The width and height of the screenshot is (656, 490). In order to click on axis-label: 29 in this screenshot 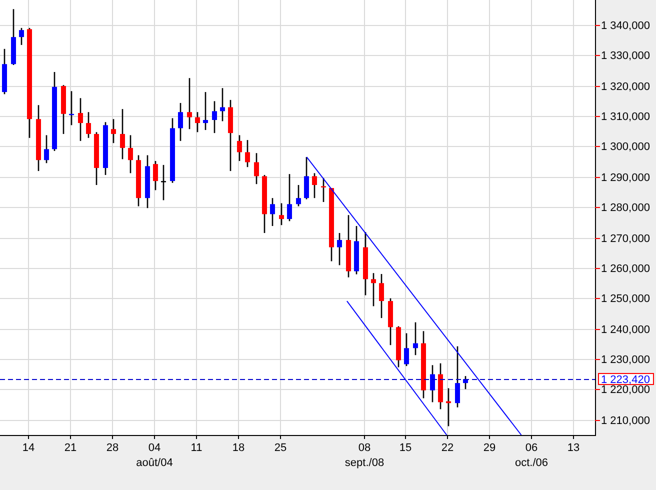, I will do `click(489, 448)`.